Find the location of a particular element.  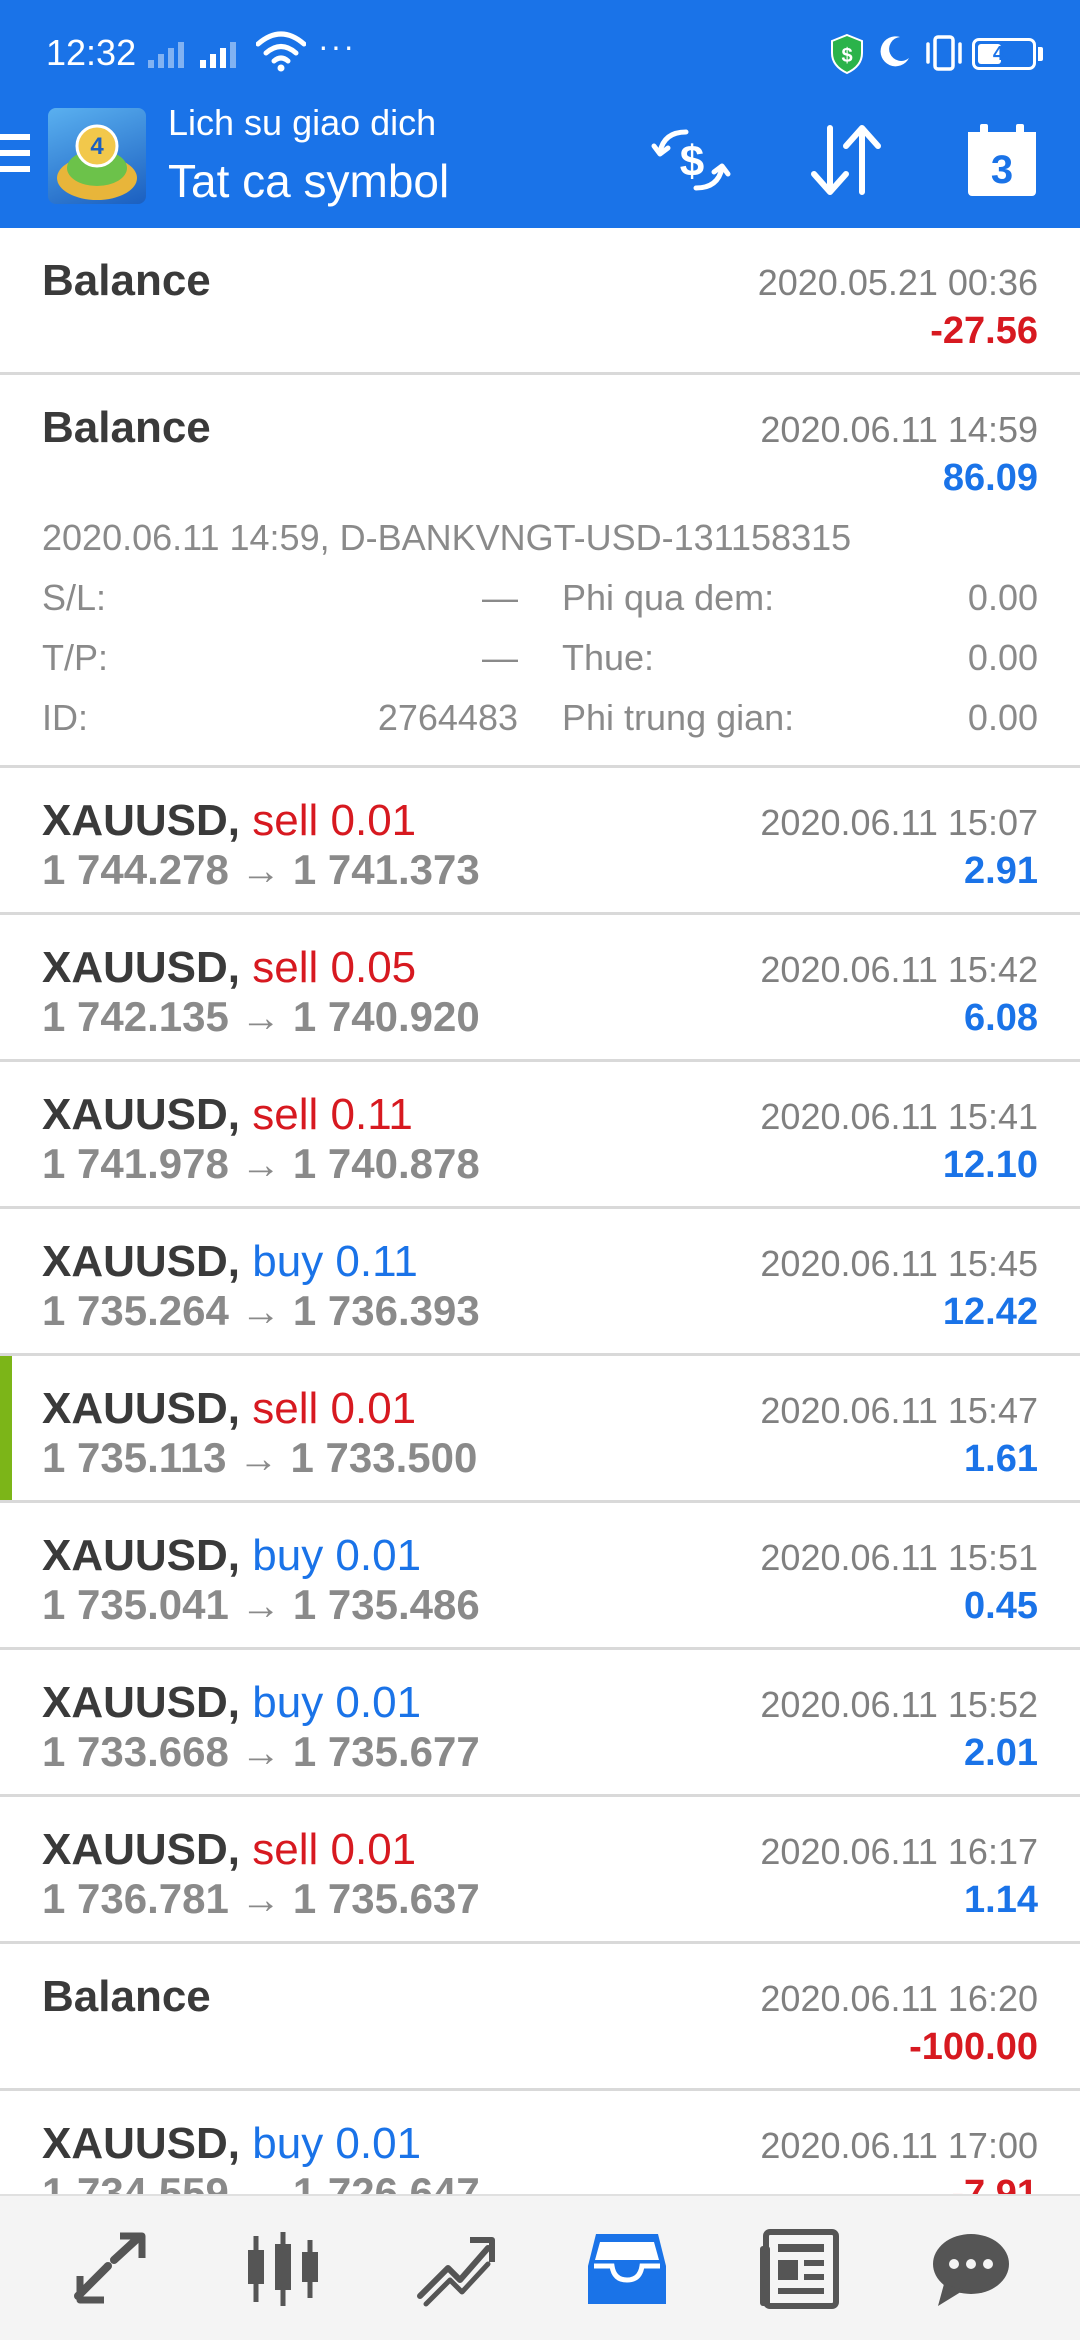

swap-value: 0.00 is located at coordinates (1002, 597).